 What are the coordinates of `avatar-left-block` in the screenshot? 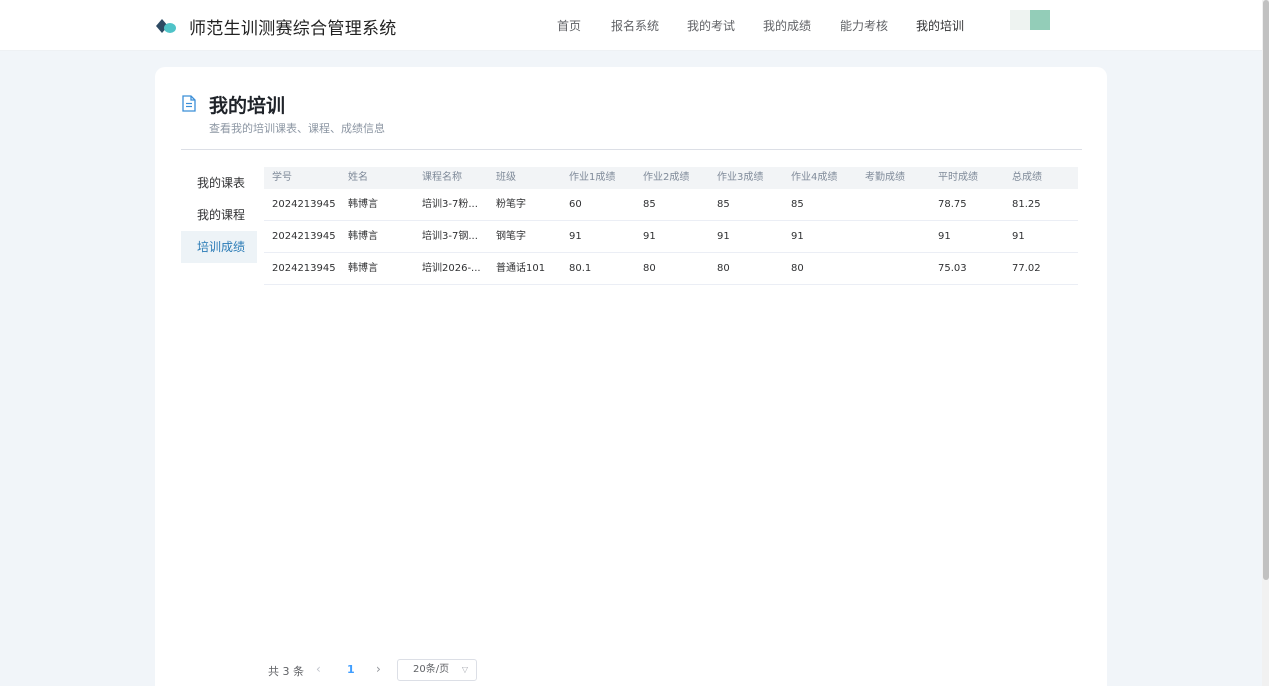 It's located at (1020, 20).